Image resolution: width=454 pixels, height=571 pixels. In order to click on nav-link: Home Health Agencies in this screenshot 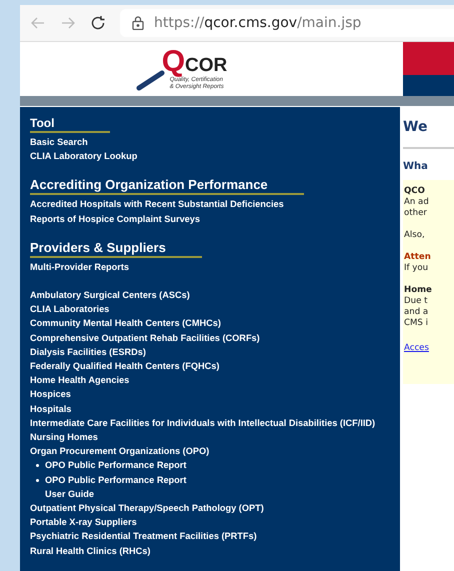, I will do `click(210, 380)`.